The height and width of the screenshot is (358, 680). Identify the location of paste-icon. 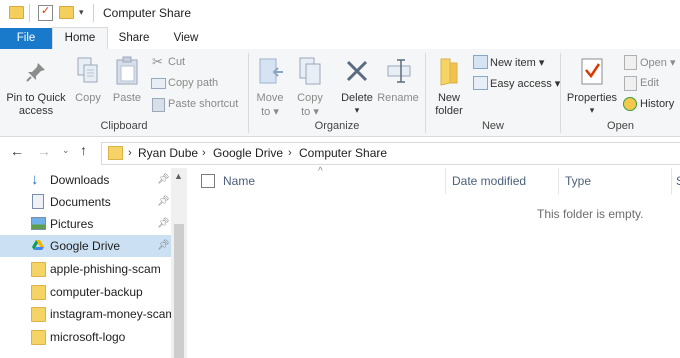
(127, 70).